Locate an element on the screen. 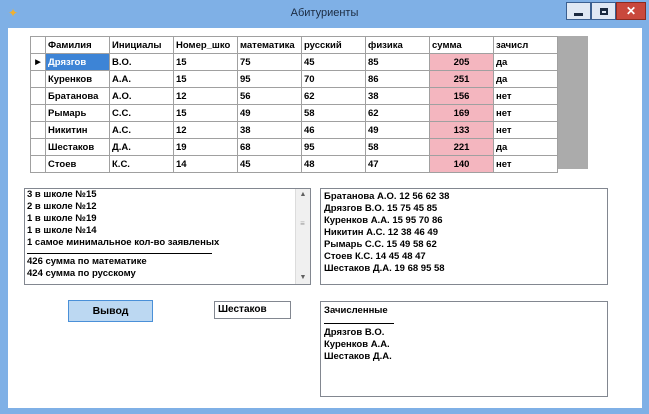 The image size is (649, 414). column-header: Фамилия is located at coordinates (77, 45).